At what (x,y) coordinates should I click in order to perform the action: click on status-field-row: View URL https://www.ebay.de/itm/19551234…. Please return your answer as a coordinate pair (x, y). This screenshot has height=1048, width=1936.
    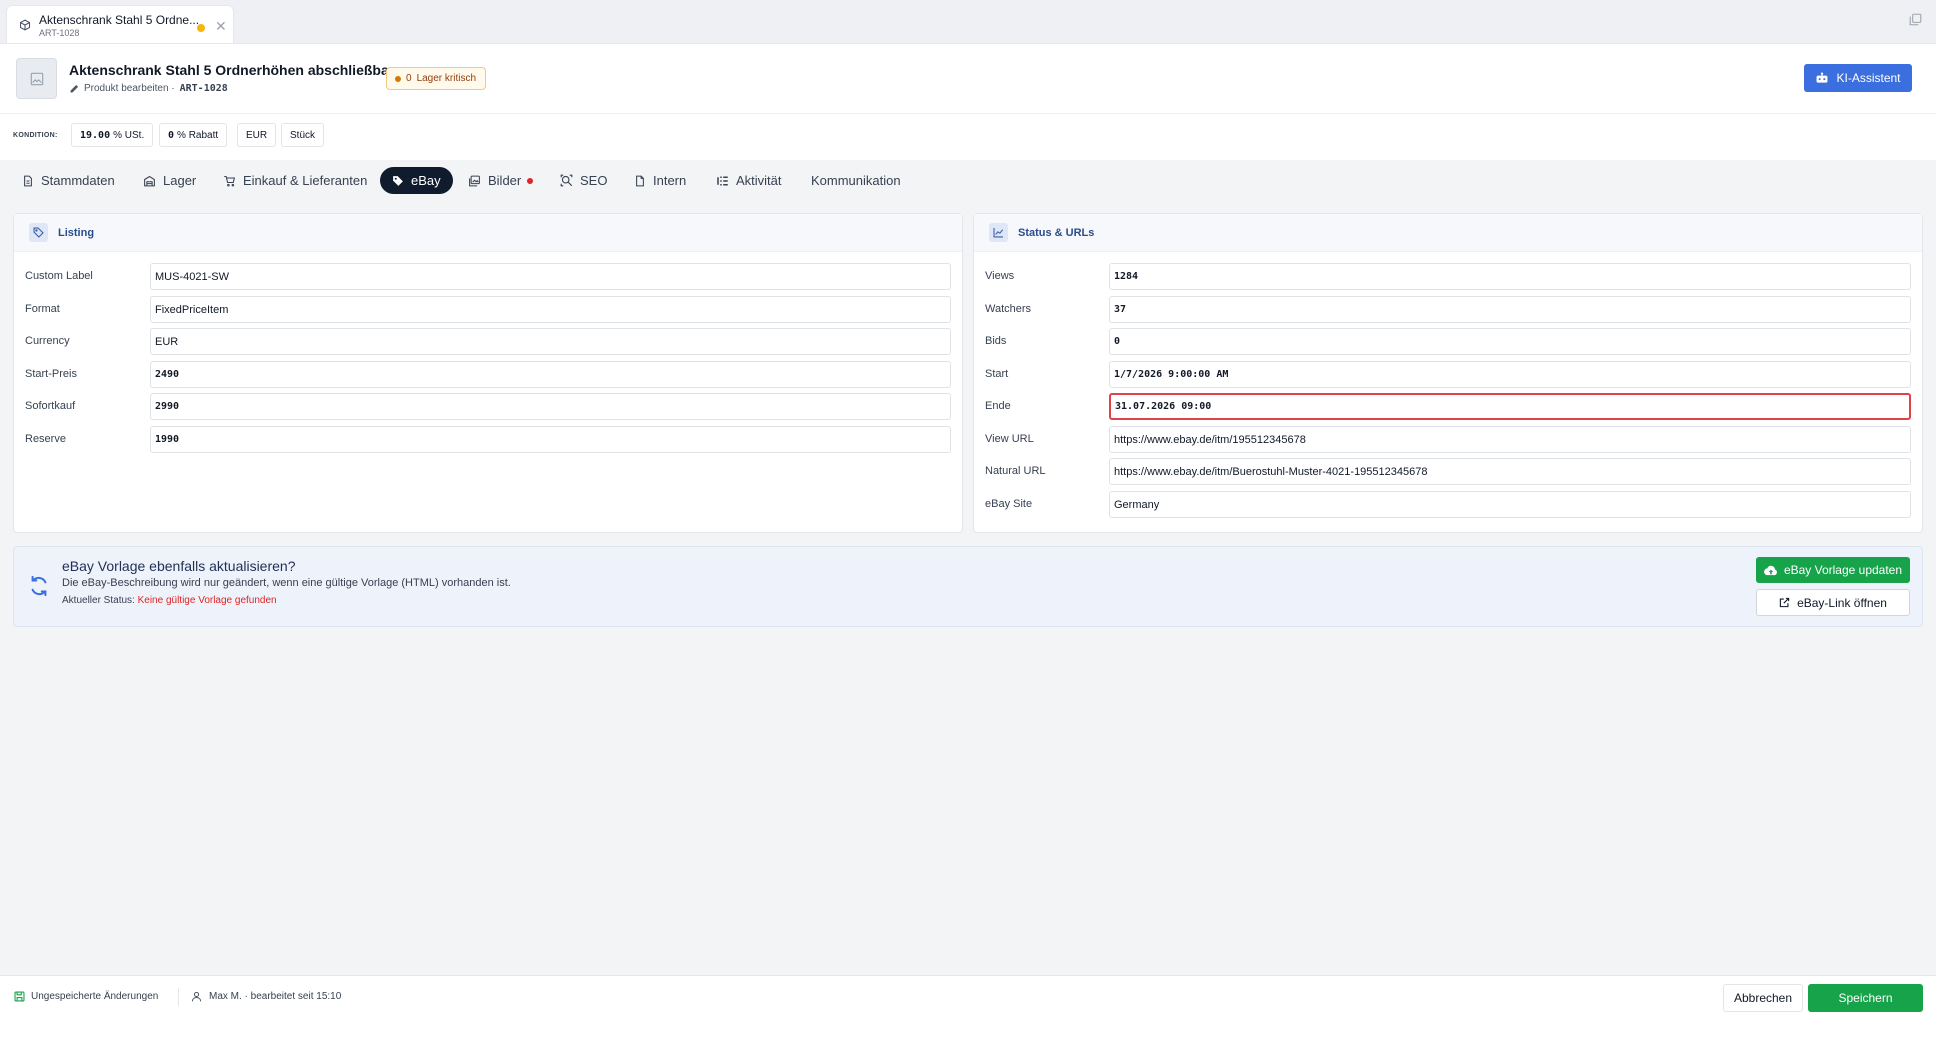
    Looking at the image, I should click on (1448, 439).